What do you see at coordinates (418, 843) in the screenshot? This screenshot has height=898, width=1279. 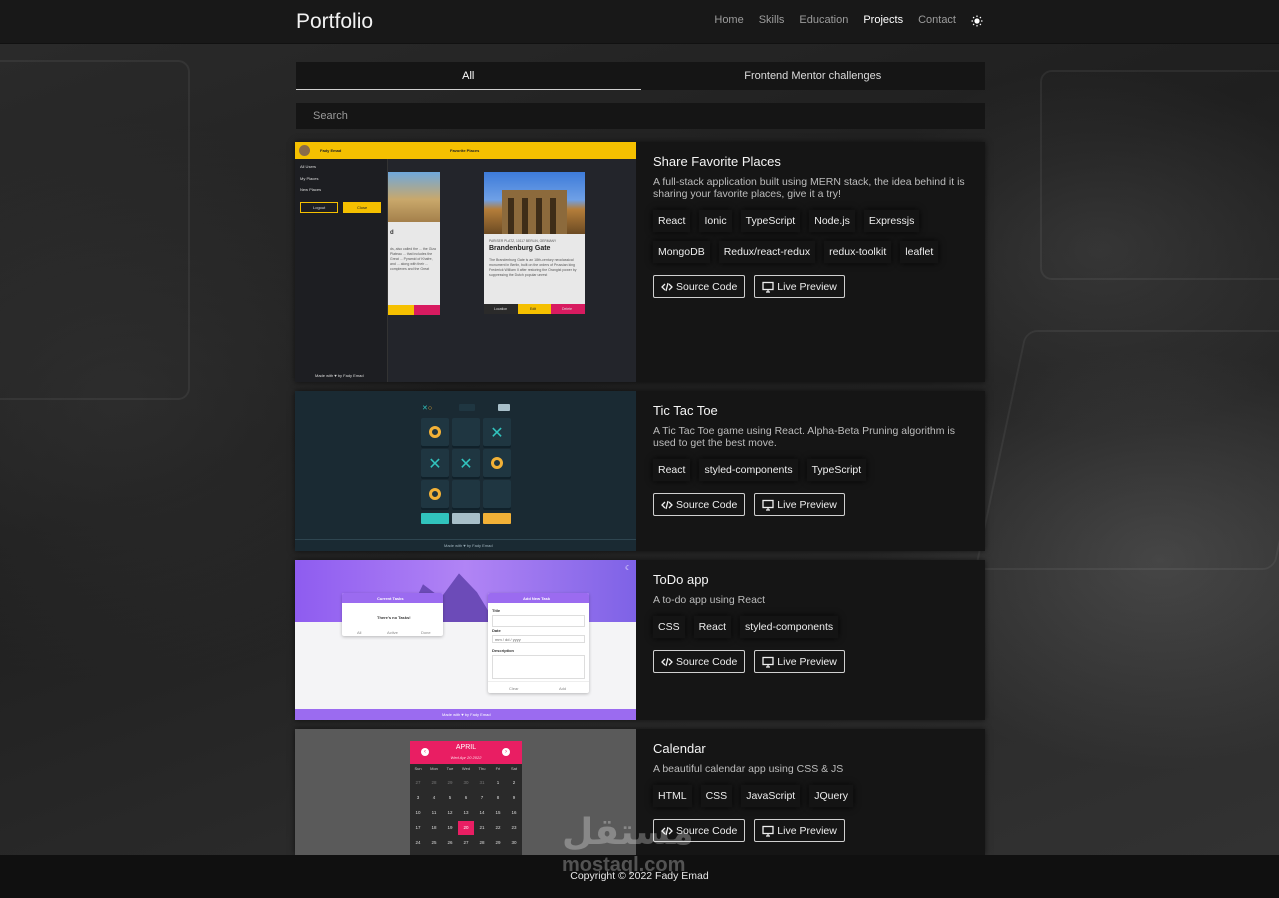 I see `calendar-day: 24` at bounding box center [418, 843].